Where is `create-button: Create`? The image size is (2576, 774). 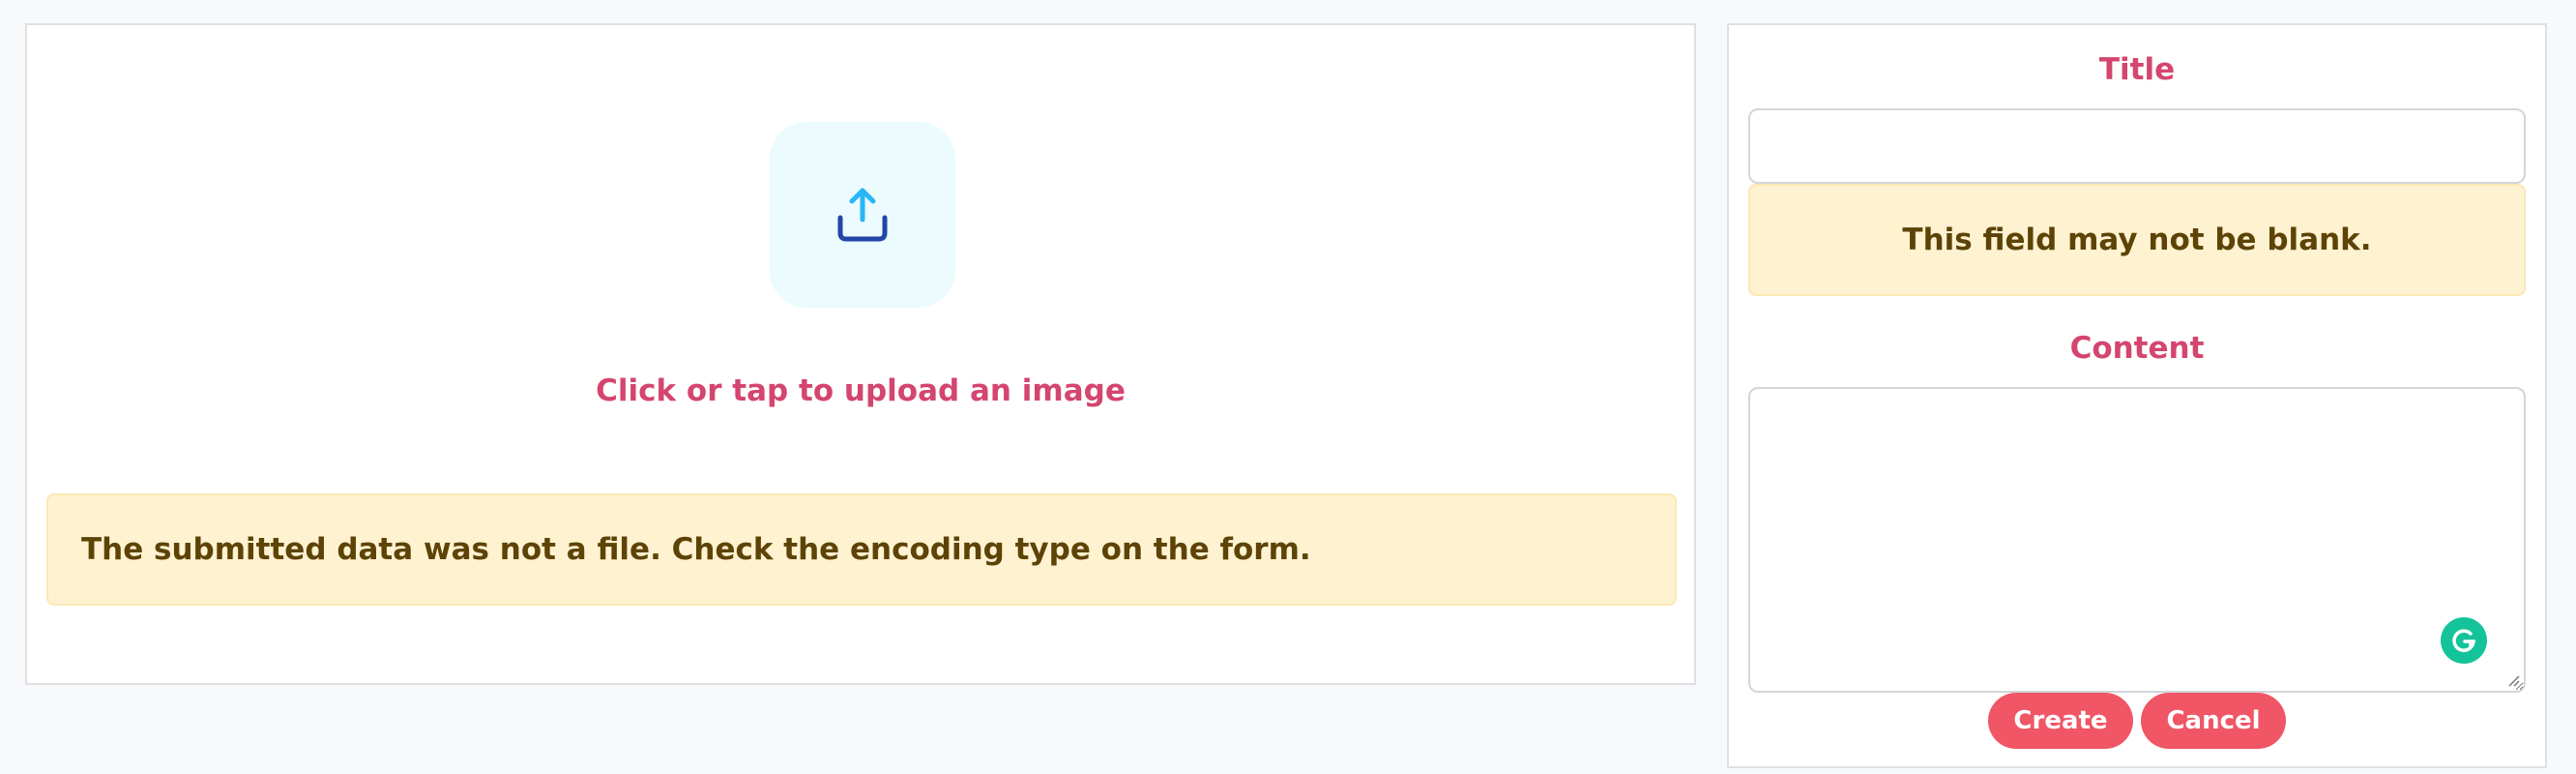
create-button: Create is located at coordinates (2060, 721).